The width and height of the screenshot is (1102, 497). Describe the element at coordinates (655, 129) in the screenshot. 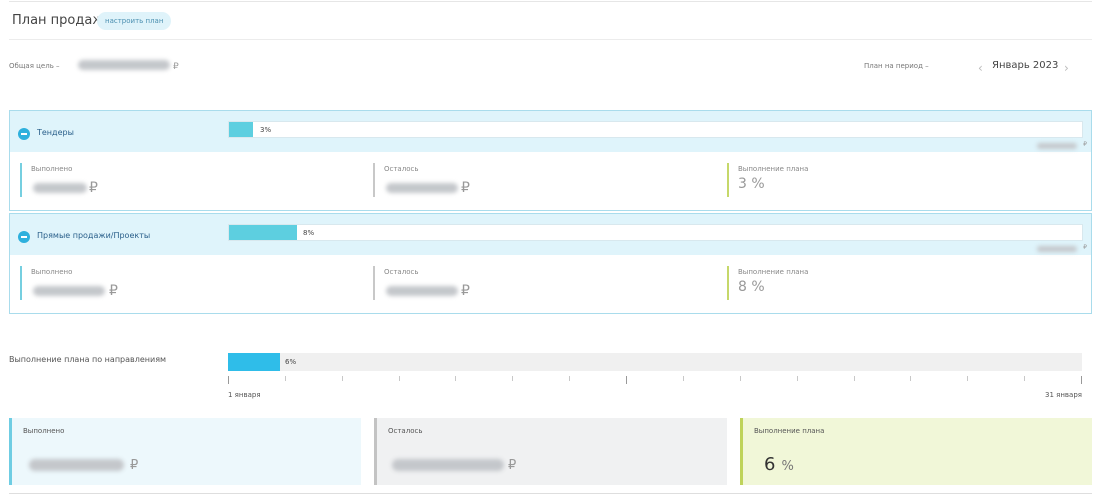

I see `progress-bar: 3%` at that location.